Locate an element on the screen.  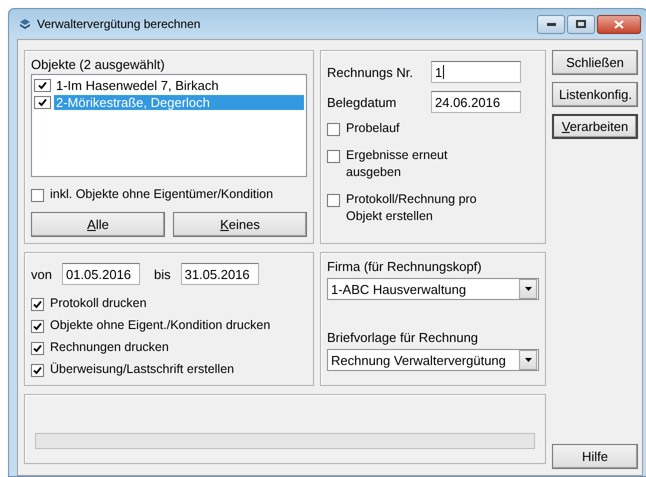
checkbox-label: Probelauf is located at coordinates (373, 128).